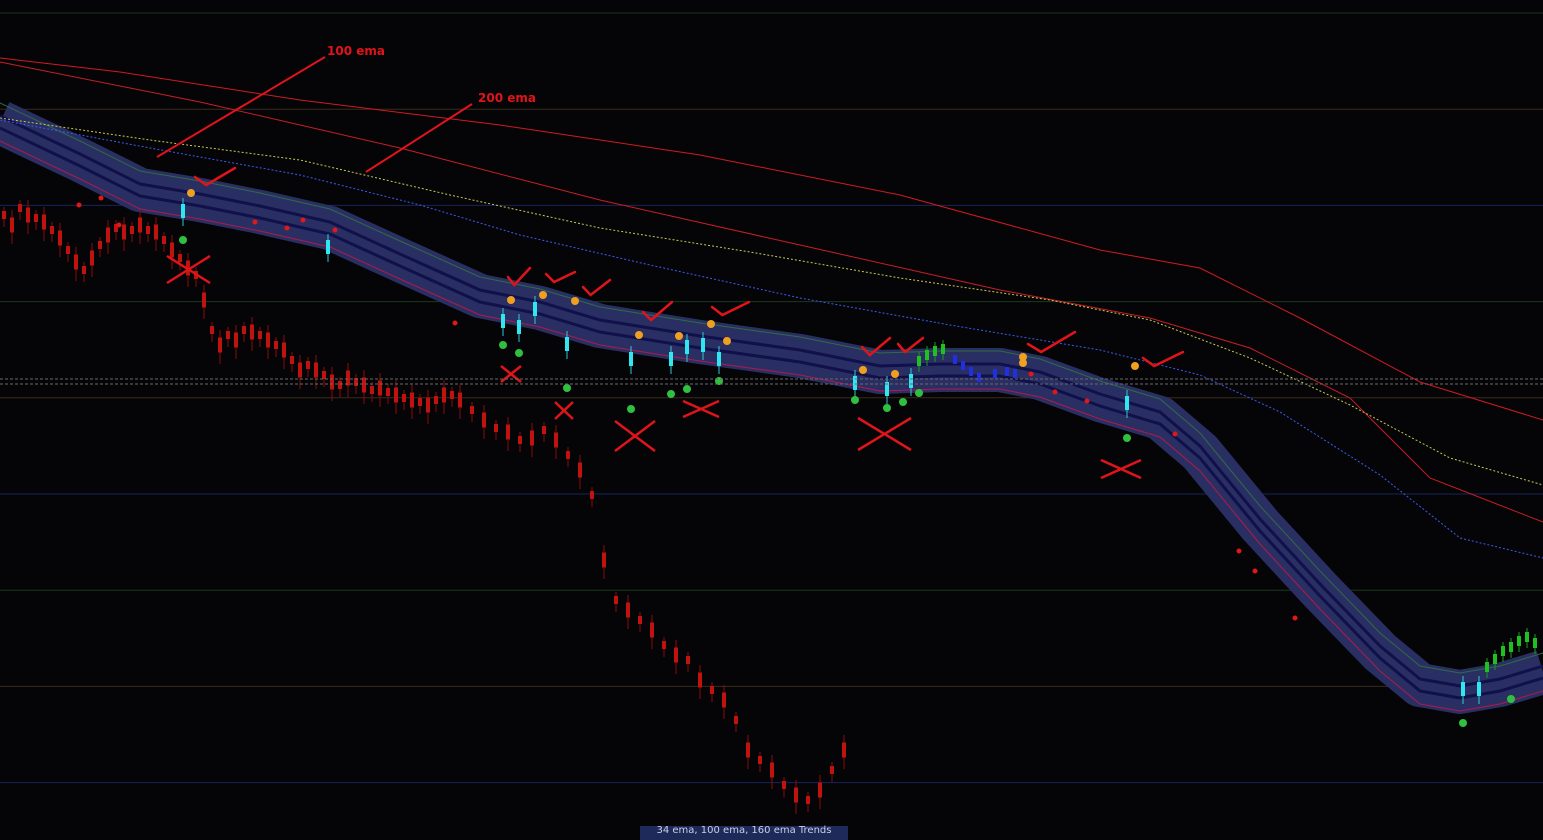 Image resolution: width=1543 pixels, height=840 pixels. I want to click on ema200-label: 200 ema, so click(507, 98).